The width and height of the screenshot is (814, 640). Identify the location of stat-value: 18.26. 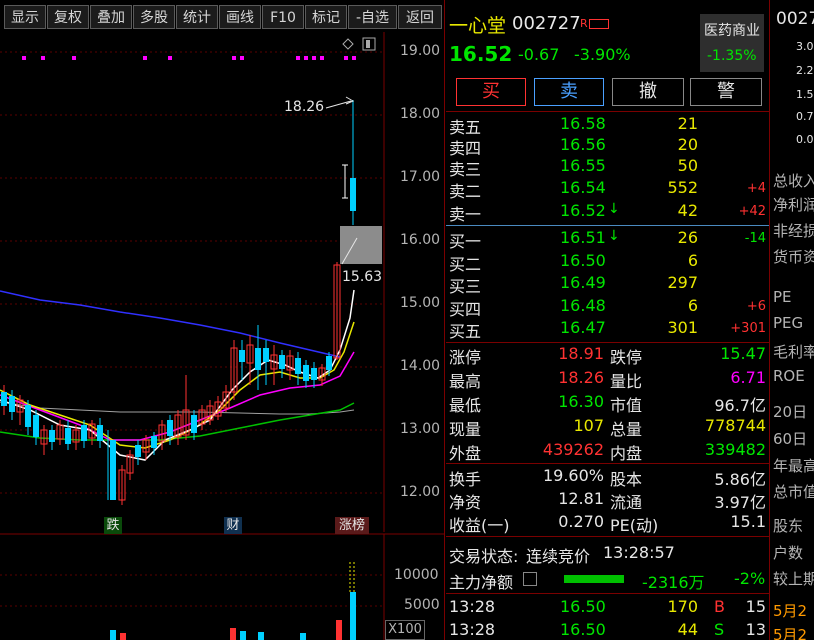
(581, 377).